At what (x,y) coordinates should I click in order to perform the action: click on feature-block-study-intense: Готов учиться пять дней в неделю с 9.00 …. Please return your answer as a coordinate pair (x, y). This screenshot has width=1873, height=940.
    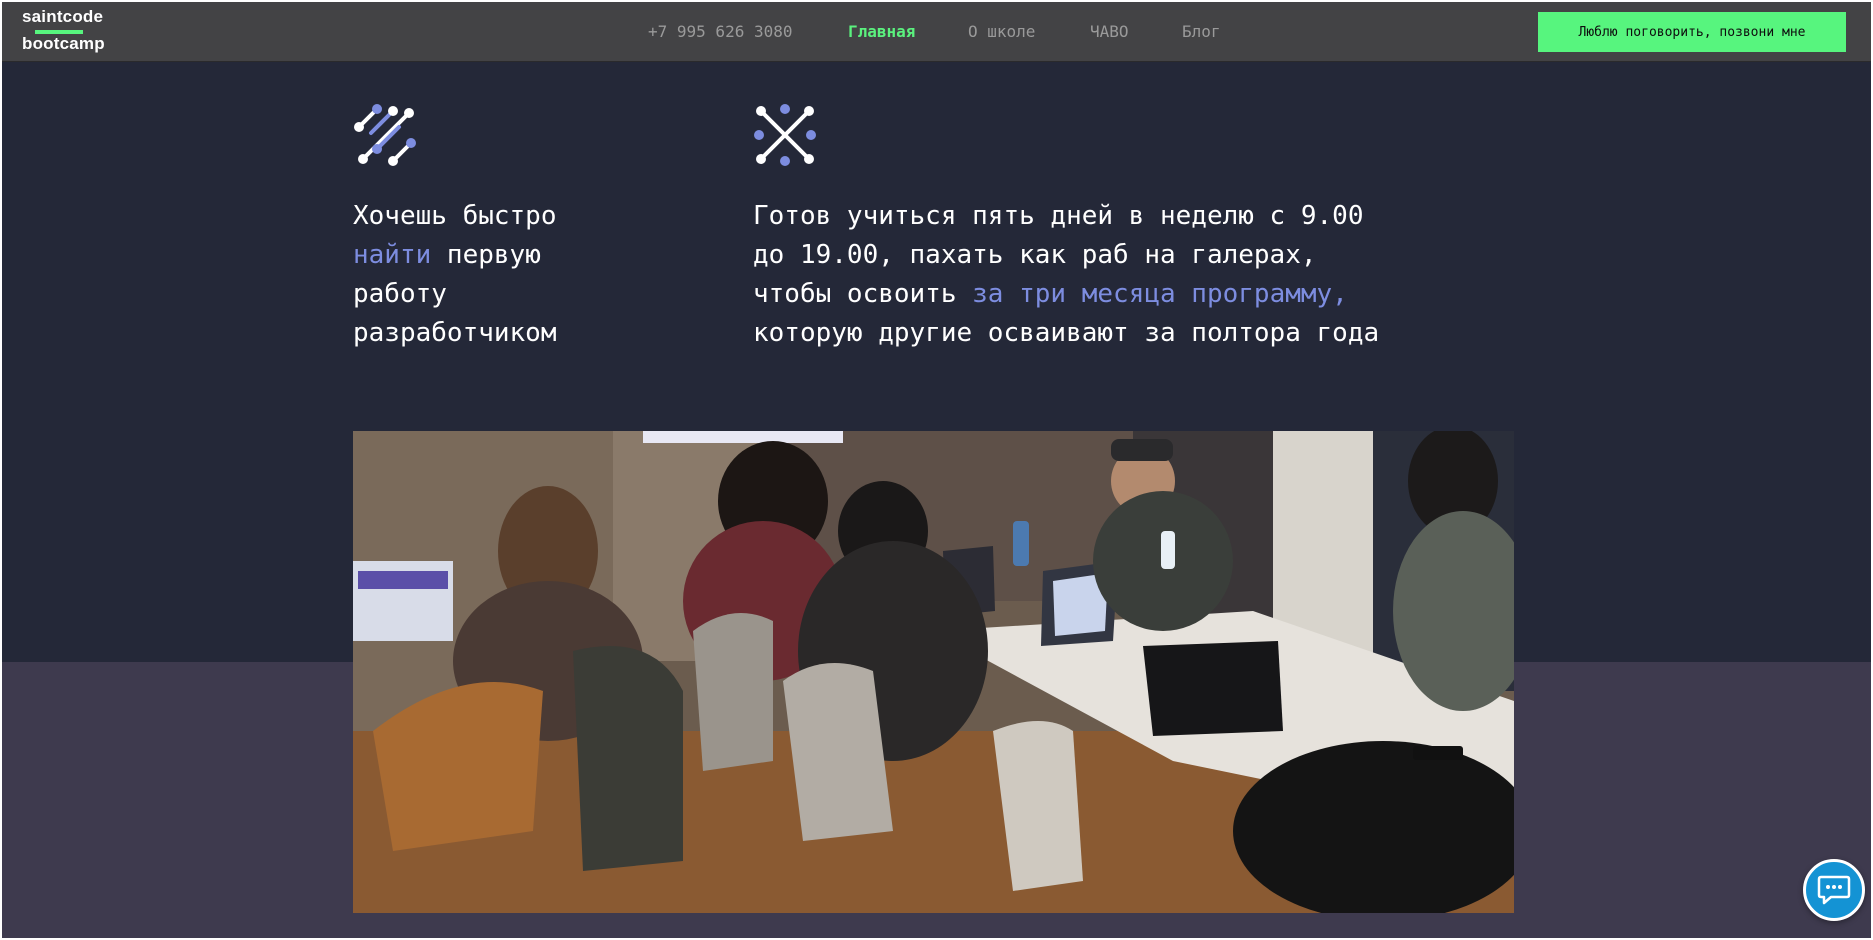
    Looking at the image, I should click on (1093, 228).